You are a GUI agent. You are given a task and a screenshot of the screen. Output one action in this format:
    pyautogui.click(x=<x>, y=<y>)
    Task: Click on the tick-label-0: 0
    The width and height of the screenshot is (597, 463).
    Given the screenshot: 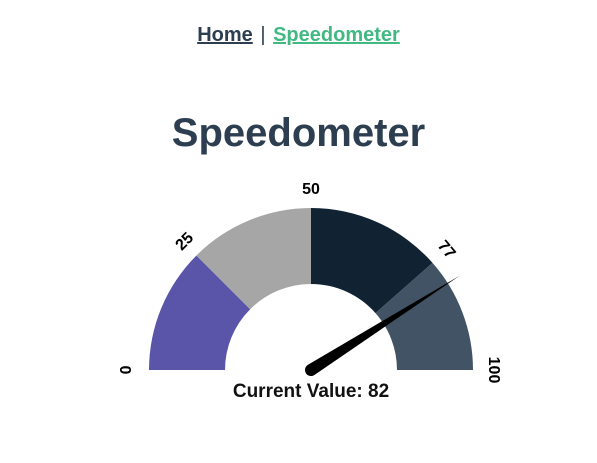 What is the action you would take?
    pyautogui.click(x=124, y=370)
    